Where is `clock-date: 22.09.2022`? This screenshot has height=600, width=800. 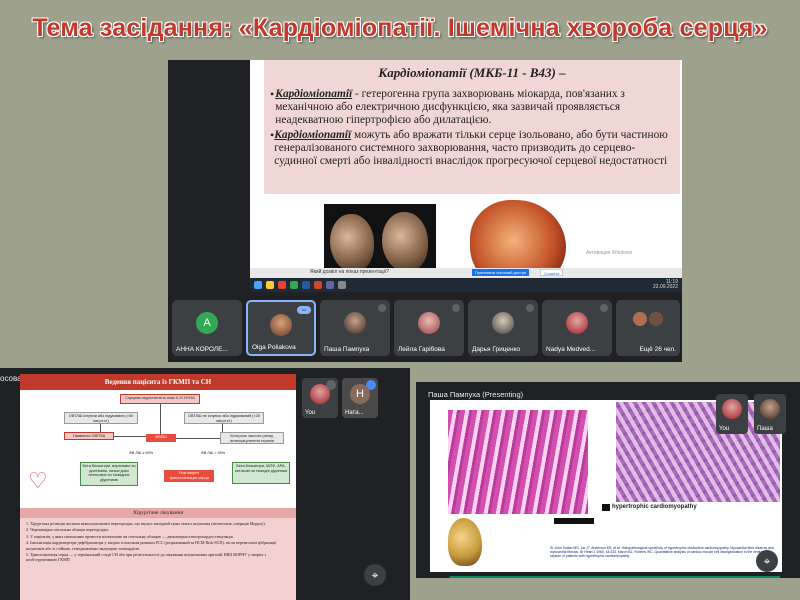
clock-date: 22.09.2022 is located at coordinates (665, 287).